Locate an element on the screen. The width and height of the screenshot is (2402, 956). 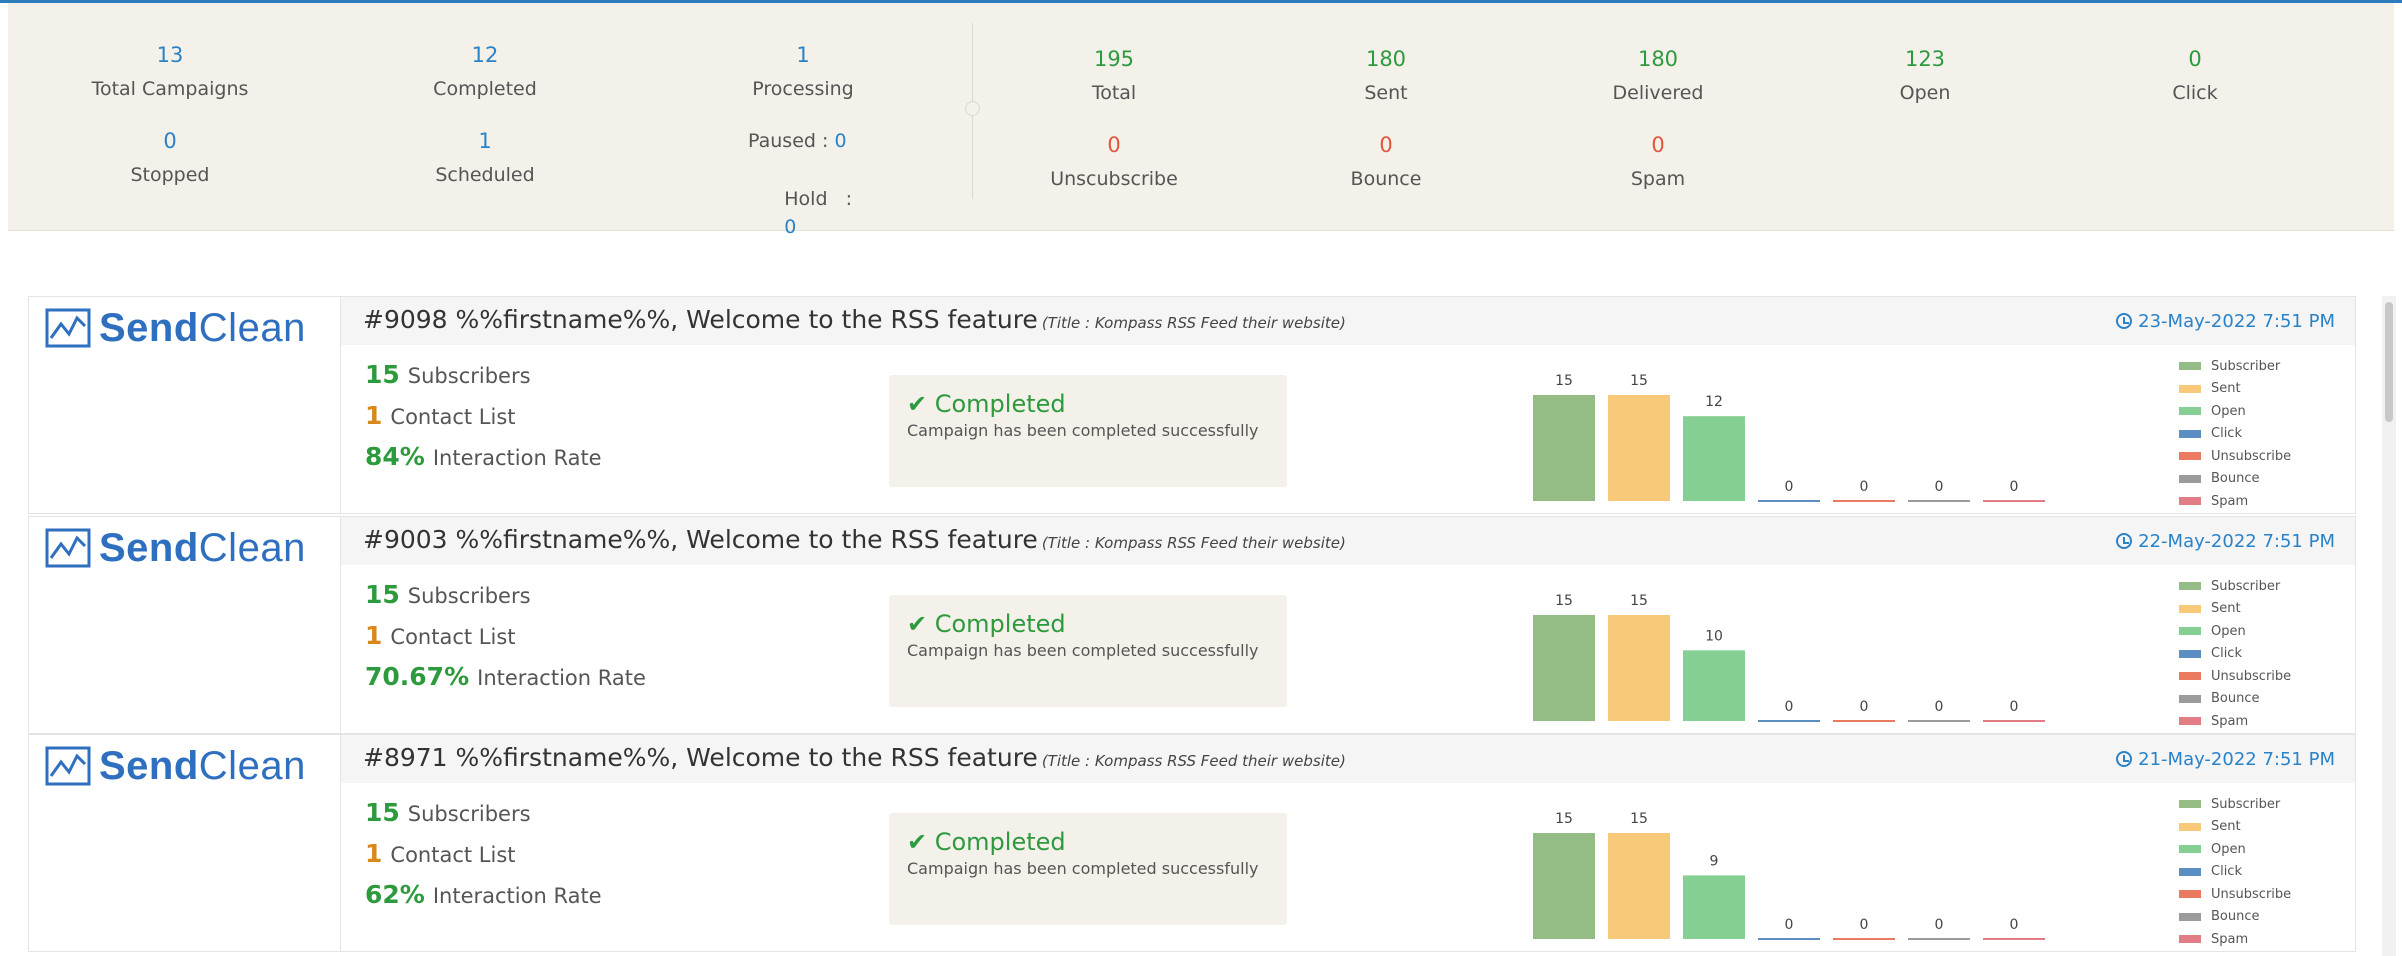
campaign-subtitle: (Title : Kompass RSS Feed their website) is located at coordinates (1193, 323).